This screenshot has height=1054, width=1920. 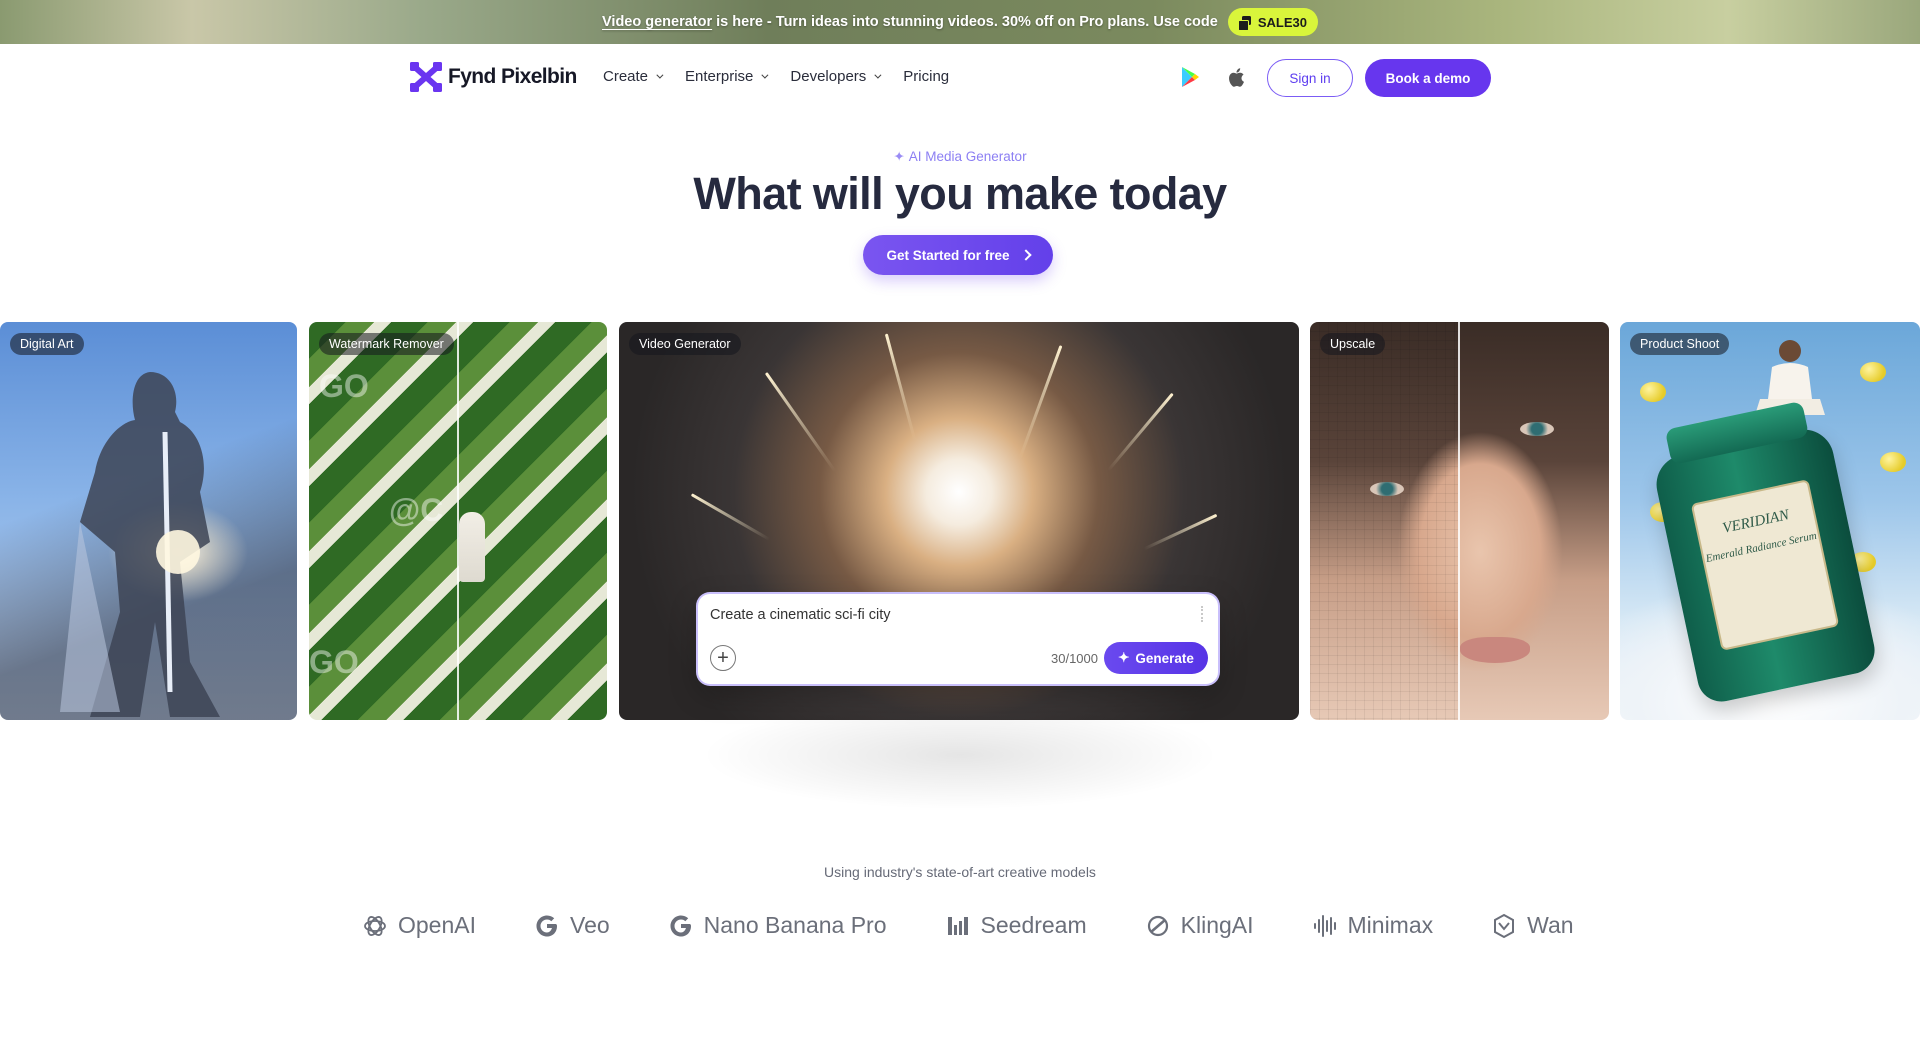 What do you see at coordinates (719, 76) in the screenshot?
I see `menu-enterprise-label: Enterprise` at bounding box center [719, 76].